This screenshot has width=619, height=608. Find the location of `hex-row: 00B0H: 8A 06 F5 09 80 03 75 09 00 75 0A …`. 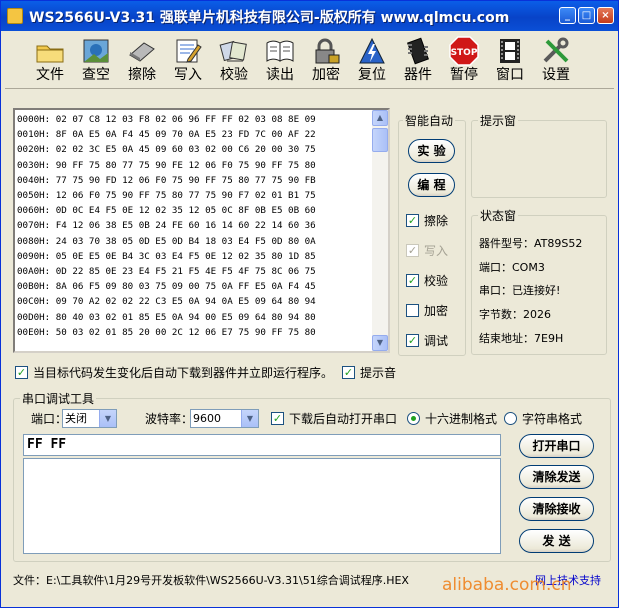

hex-row: 00B0H: 8A 06 F5 09 80 03 75 09 00 75 0A … is located at coordinates (166, 287).